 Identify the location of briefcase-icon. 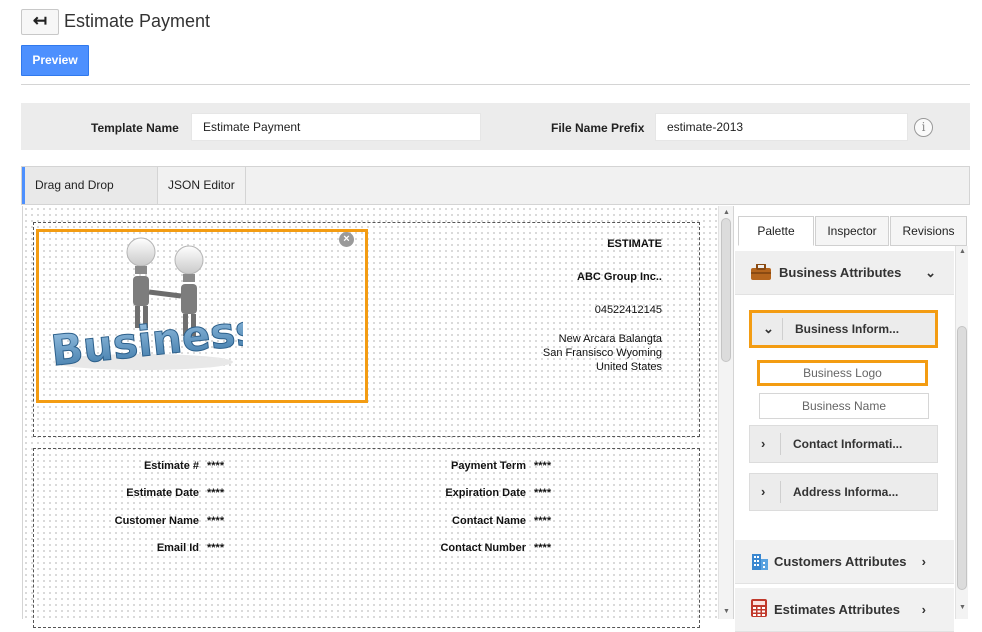
(761, 272).